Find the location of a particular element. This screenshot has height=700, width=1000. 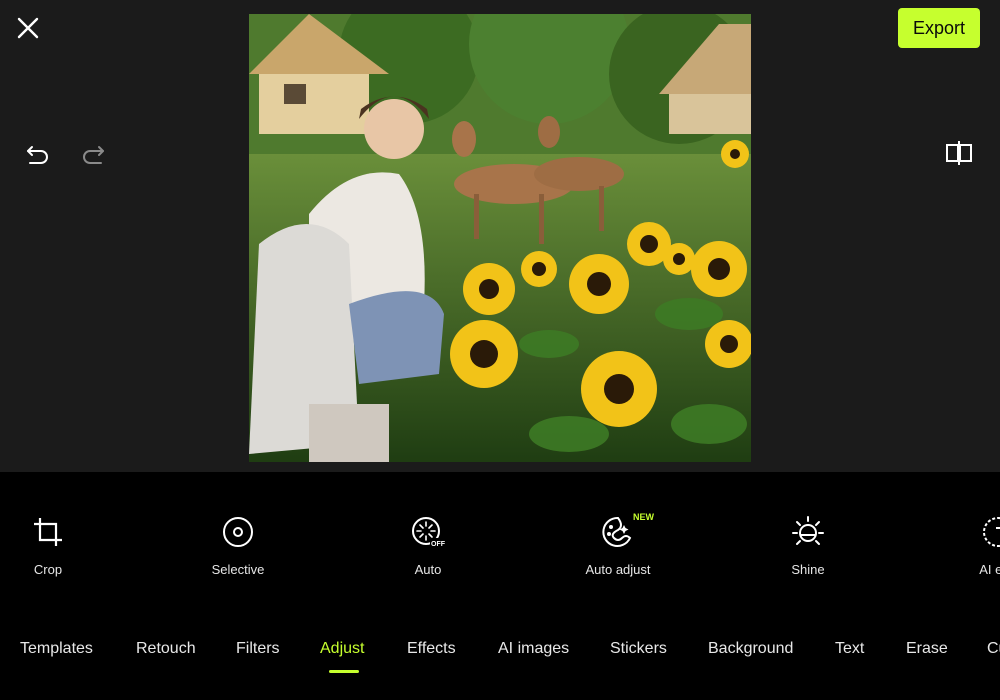

tool-label: Shine is located at coordinates (808, 569).